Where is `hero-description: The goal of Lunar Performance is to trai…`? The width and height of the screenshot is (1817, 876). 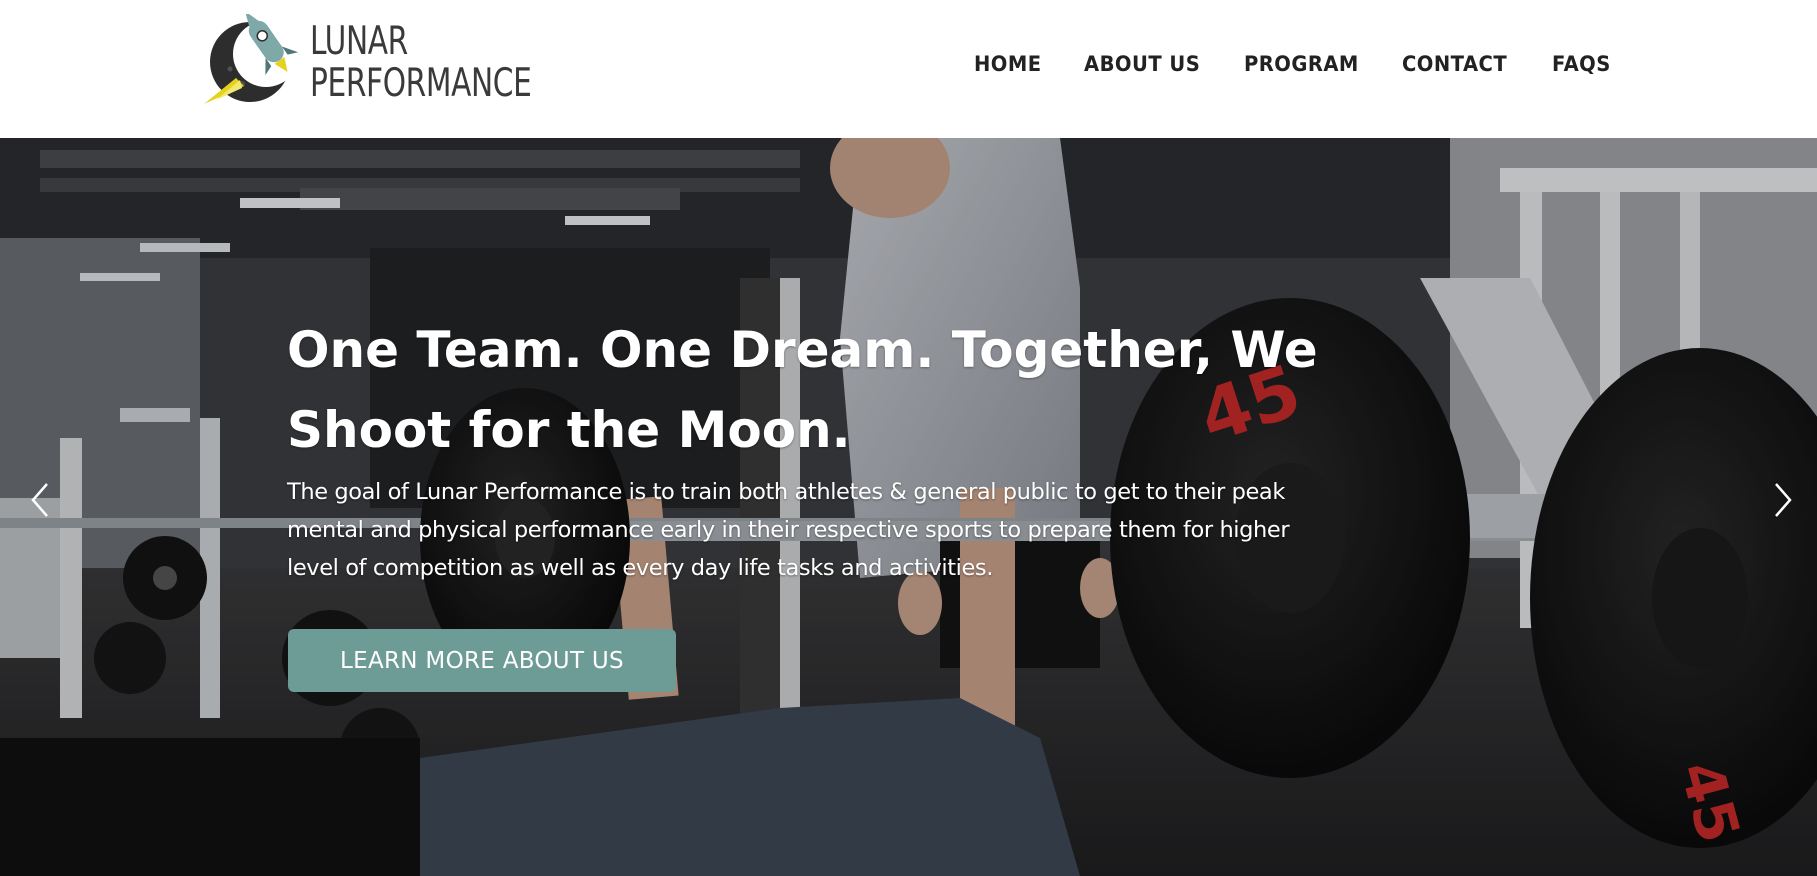
hero-description: The goal of Lunar Performance is to trai… is located at coordinates (788, 530).